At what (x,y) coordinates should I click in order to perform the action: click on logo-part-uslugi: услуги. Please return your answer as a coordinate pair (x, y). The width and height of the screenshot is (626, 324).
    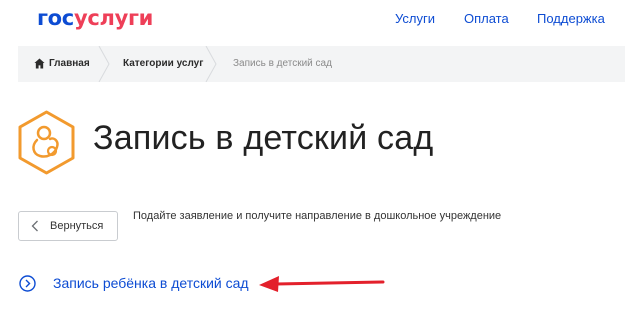
    Looking at the image, I should click on (113, 18).